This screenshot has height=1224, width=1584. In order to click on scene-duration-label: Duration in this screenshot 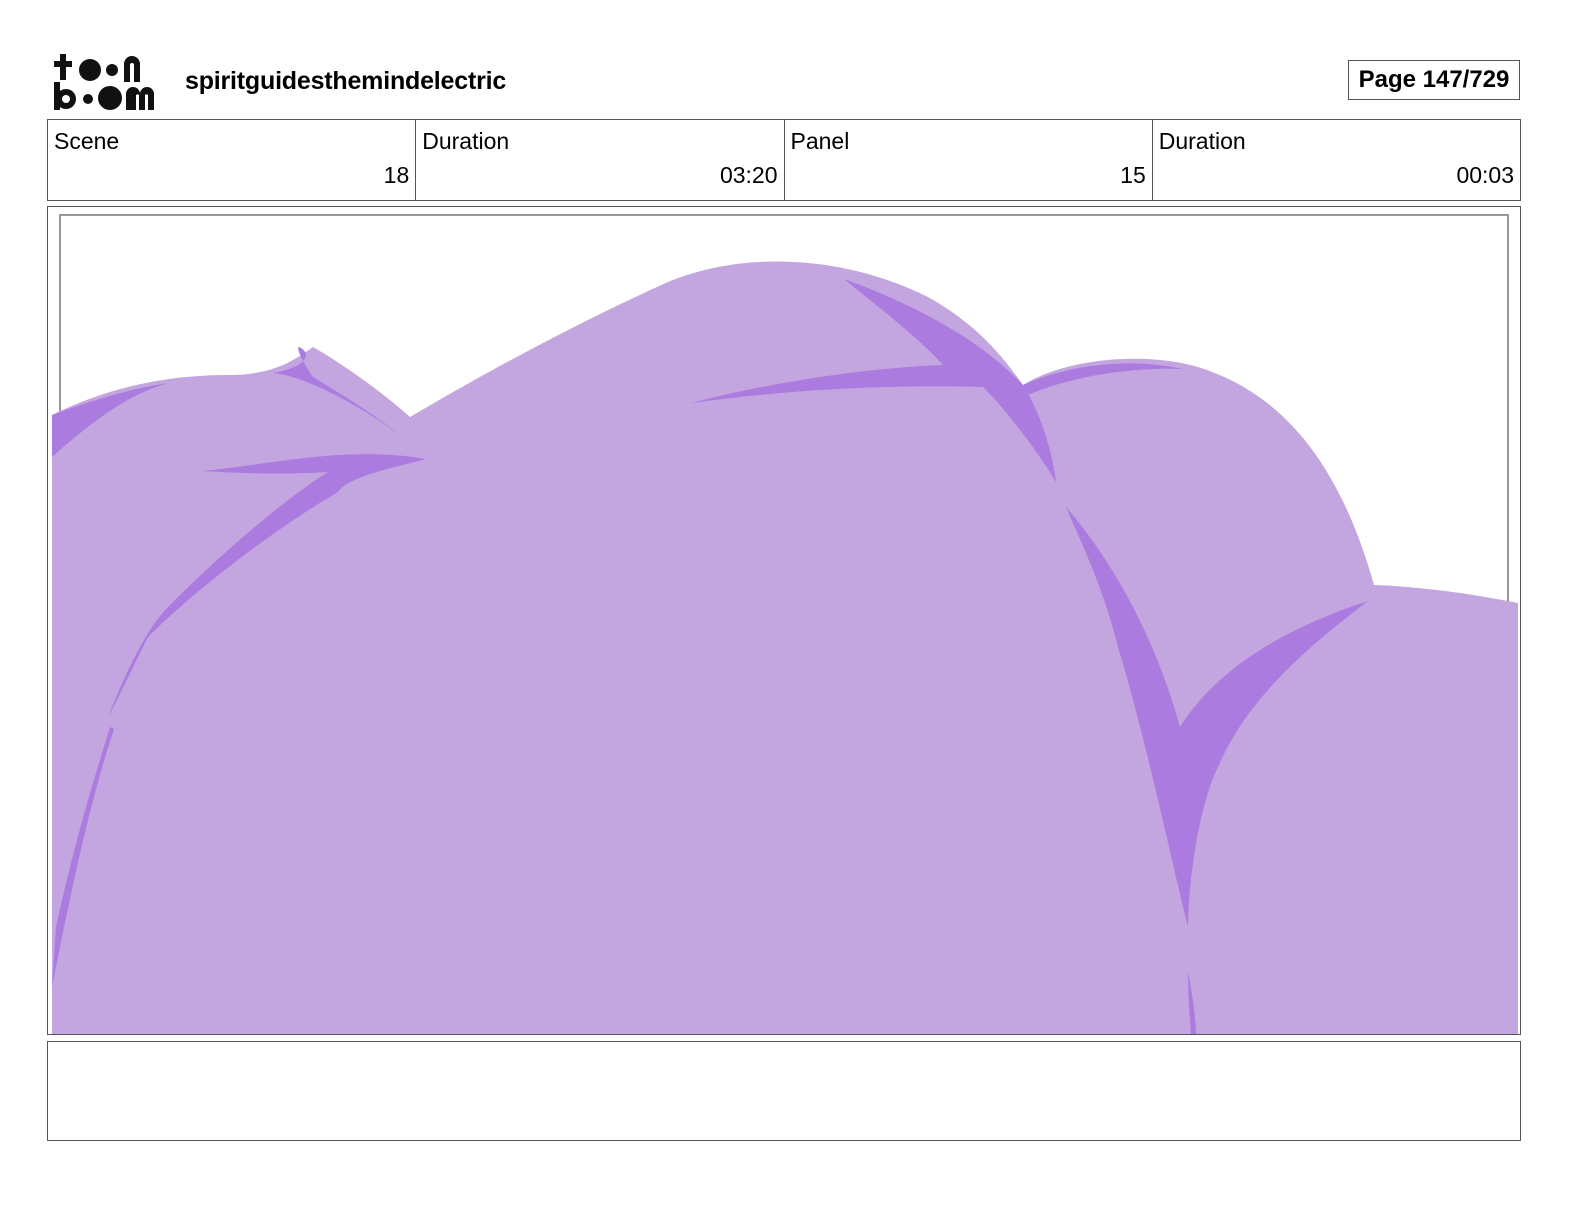, I will do `click(466, 141)`.